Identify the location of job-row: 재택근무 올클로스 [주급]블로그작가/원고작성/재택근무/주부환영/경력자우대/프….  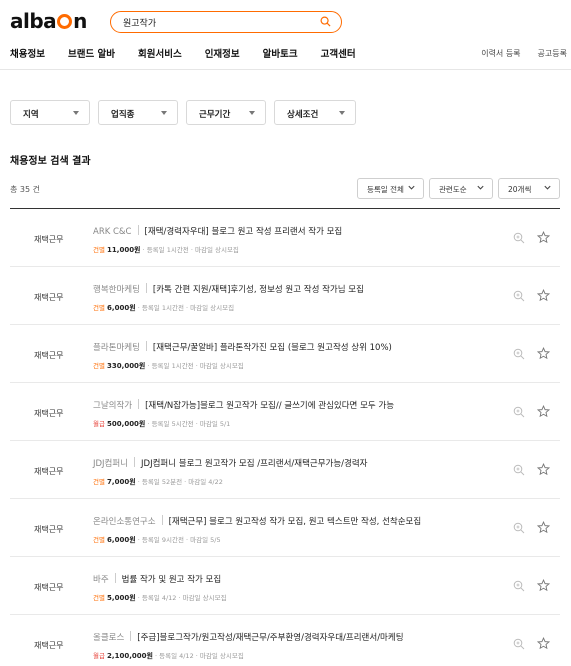
(285, 640).